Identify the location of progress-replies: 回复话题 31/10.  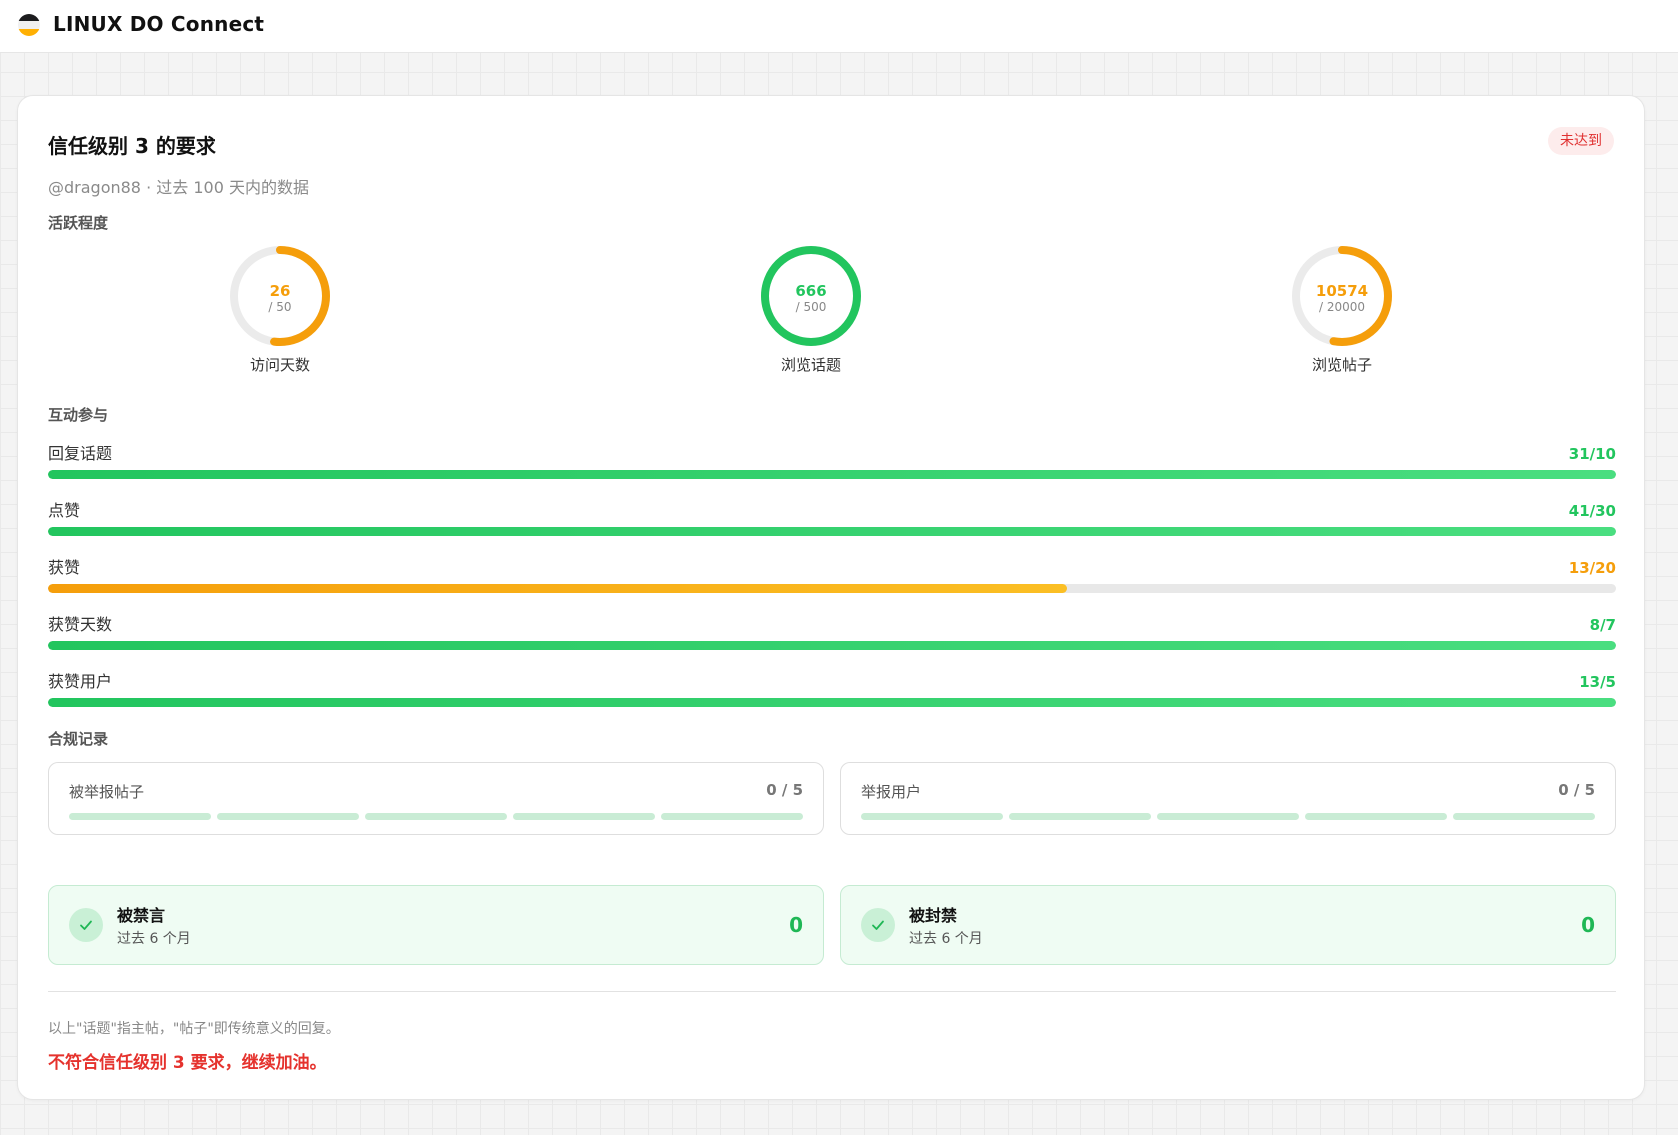
(832, 459).